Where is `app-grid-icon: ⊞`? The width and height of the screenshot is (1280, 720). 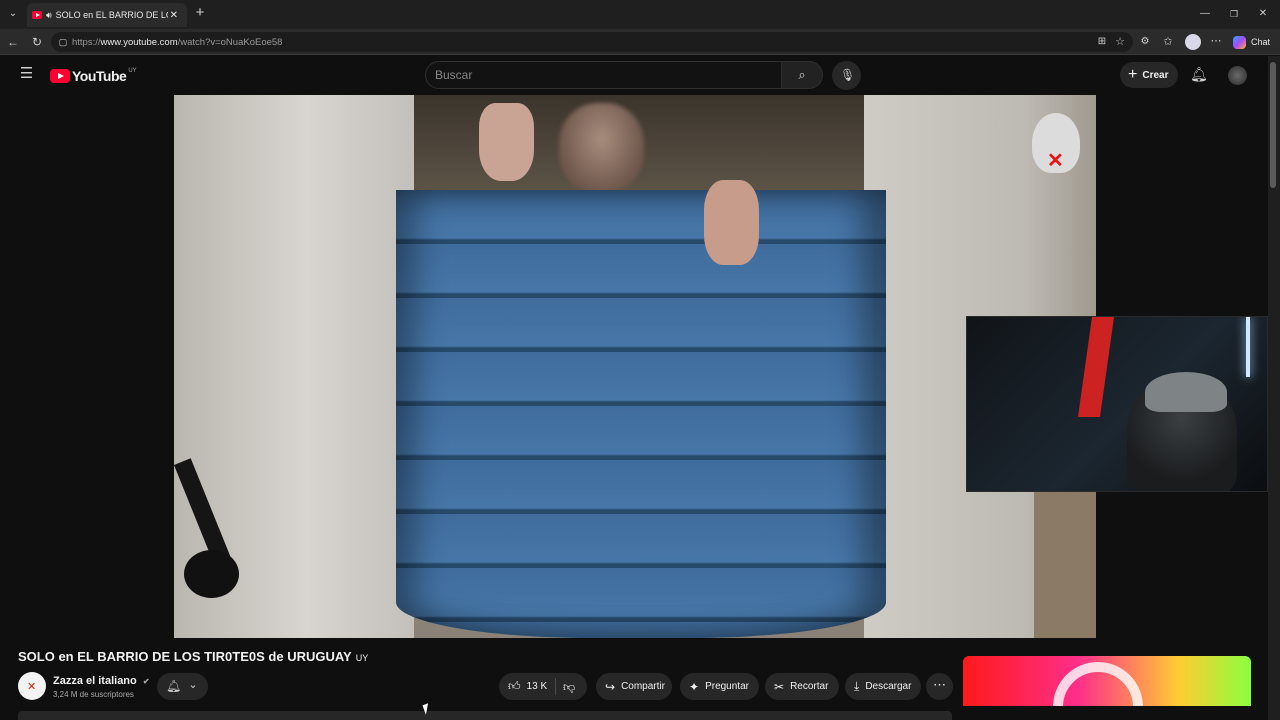 app-grid-icon: ⊞ is located at coordinates (1102, 42).